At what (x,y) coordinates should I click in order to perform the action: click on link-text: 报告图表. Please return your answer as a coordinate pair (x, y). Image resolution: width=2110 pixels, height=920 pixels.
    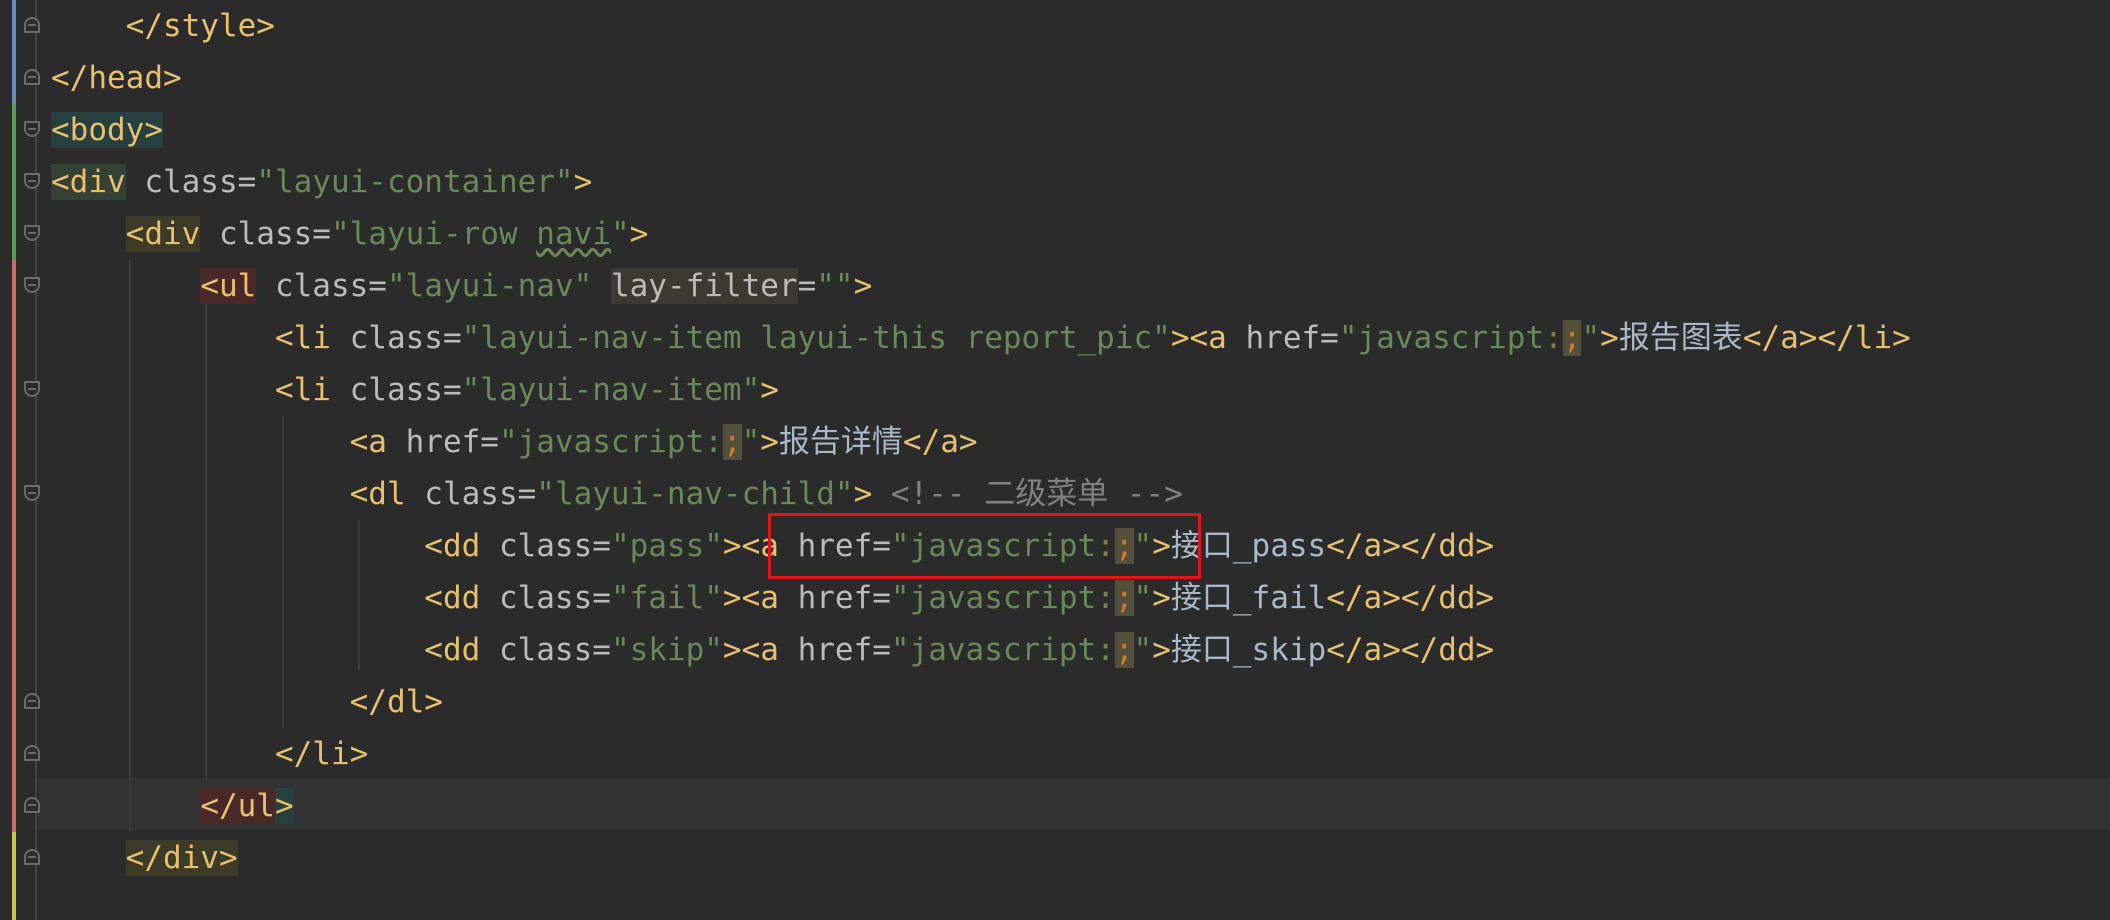
    Looking at the image, I should click on (1680, 338).